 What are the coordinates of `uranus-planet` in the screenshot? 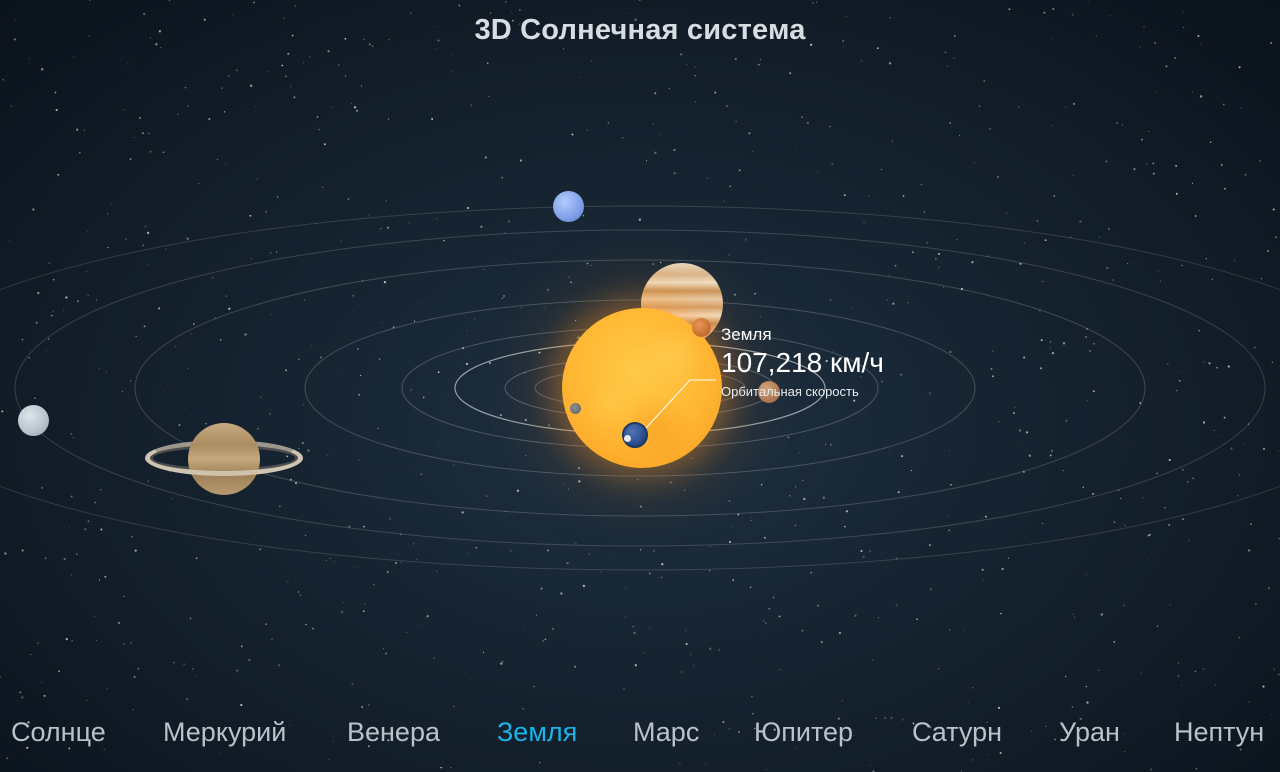 It's located at (33, 420).